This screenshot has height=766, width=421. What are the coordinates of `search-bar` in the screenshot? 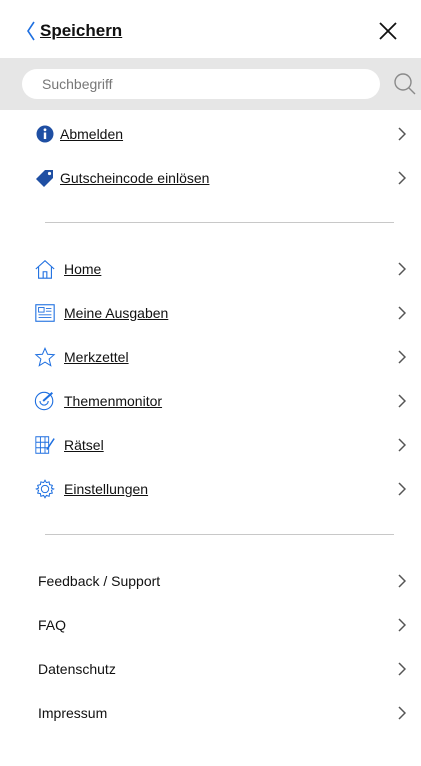 It's located at (210, 84).